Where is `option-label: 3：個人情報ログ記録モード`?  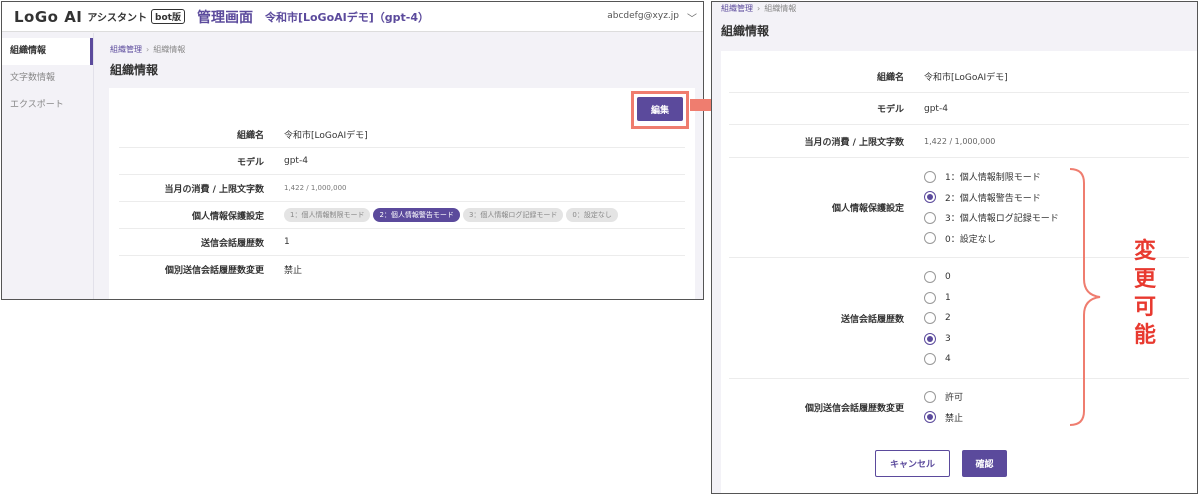
option-label: 3：個人情報ログ記録モード is located at coordinates (1002, 219).